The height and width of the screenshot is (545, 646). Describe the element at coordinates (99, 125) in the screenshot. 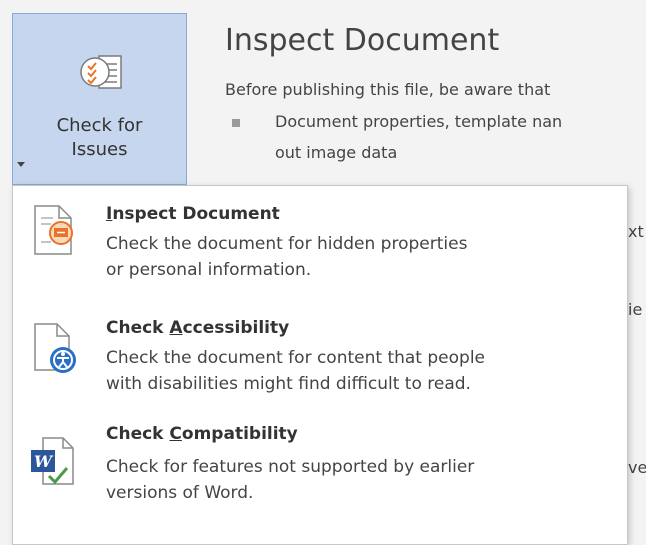

I see `check-for-issues-line1: Check for` at that location.